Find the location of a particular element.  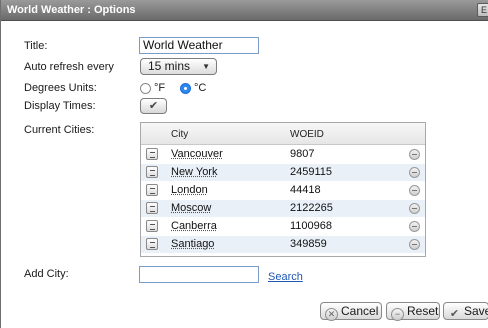

table-row: London 44418 is located at coordinates (283, 190).